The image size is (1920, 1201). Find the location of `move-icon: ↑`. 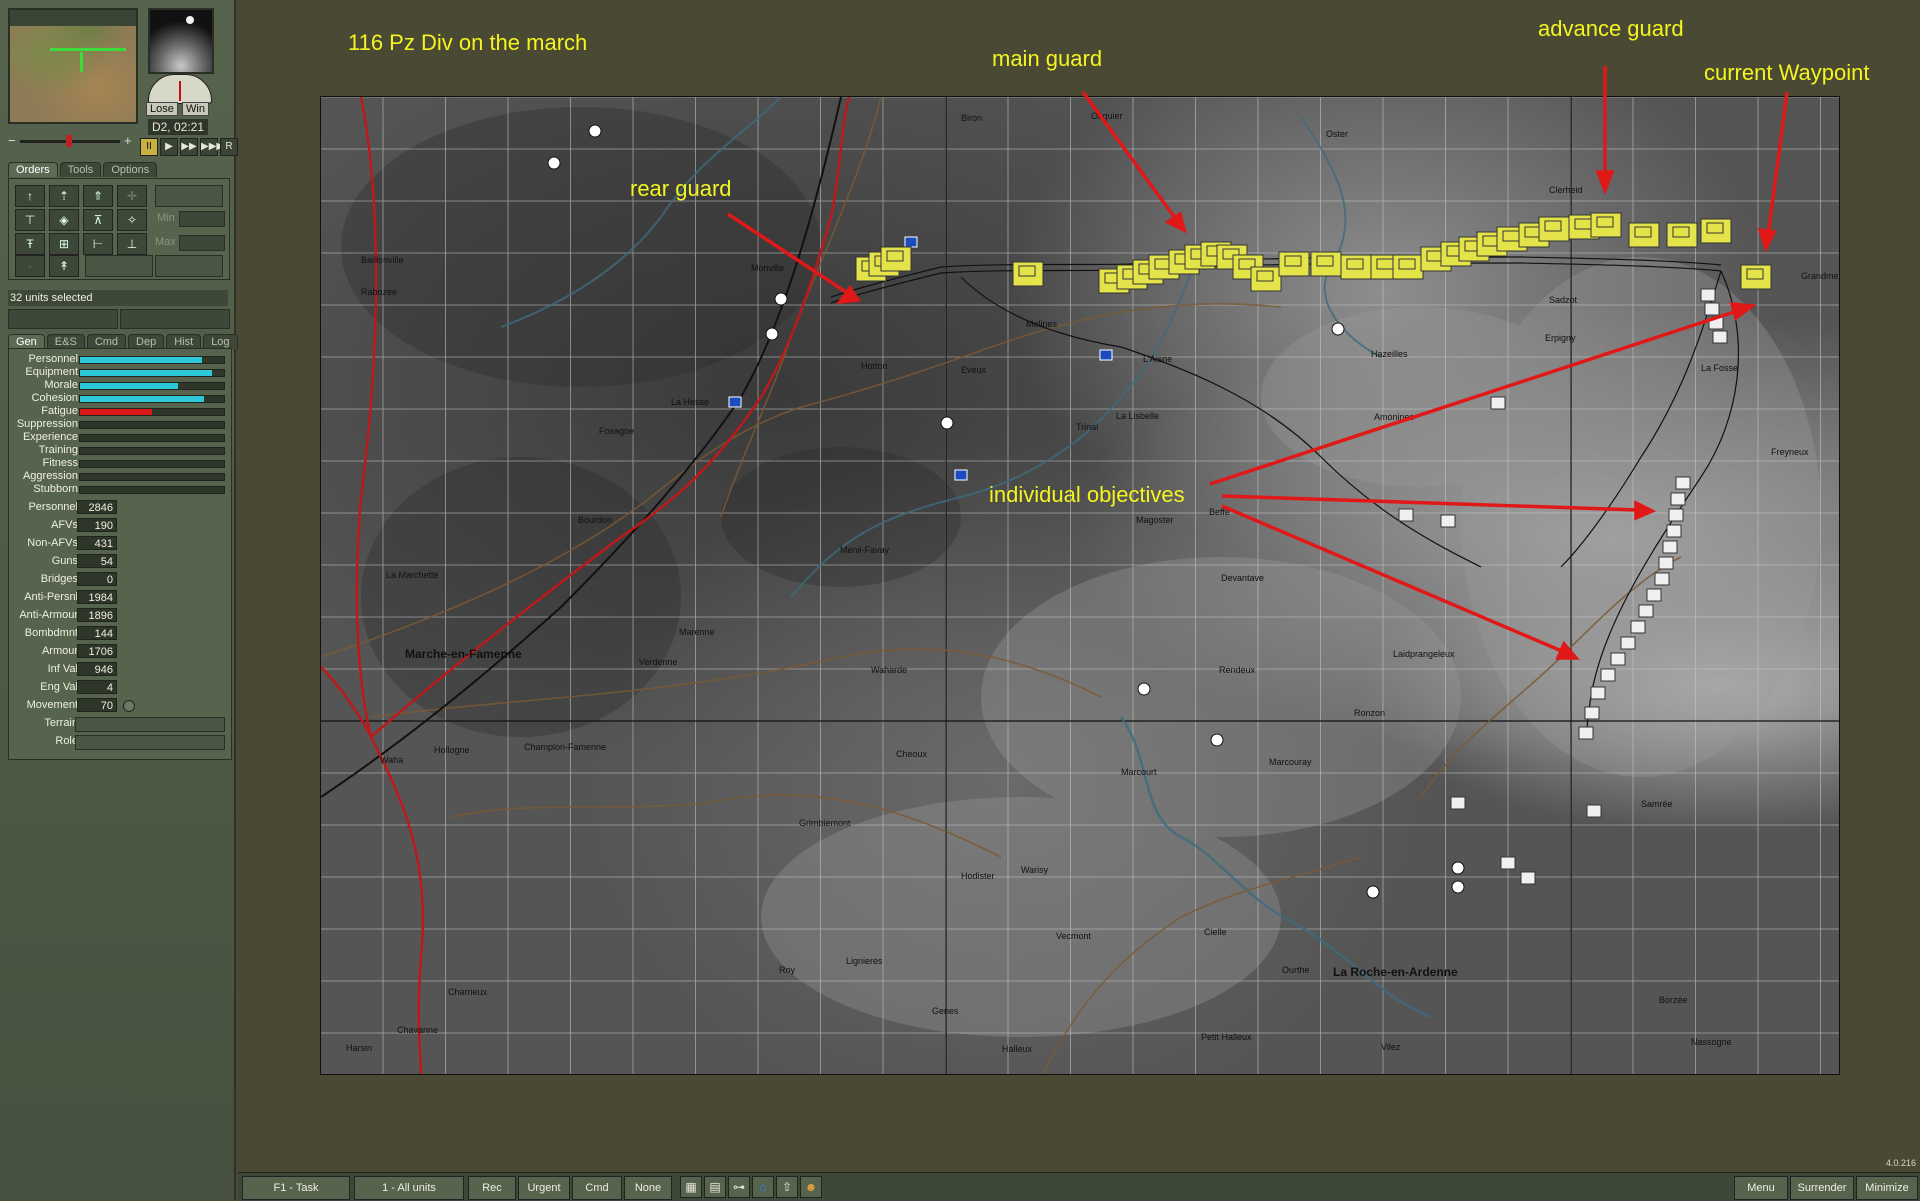

move-icon: ↑ is located at coordinates (30, 196).